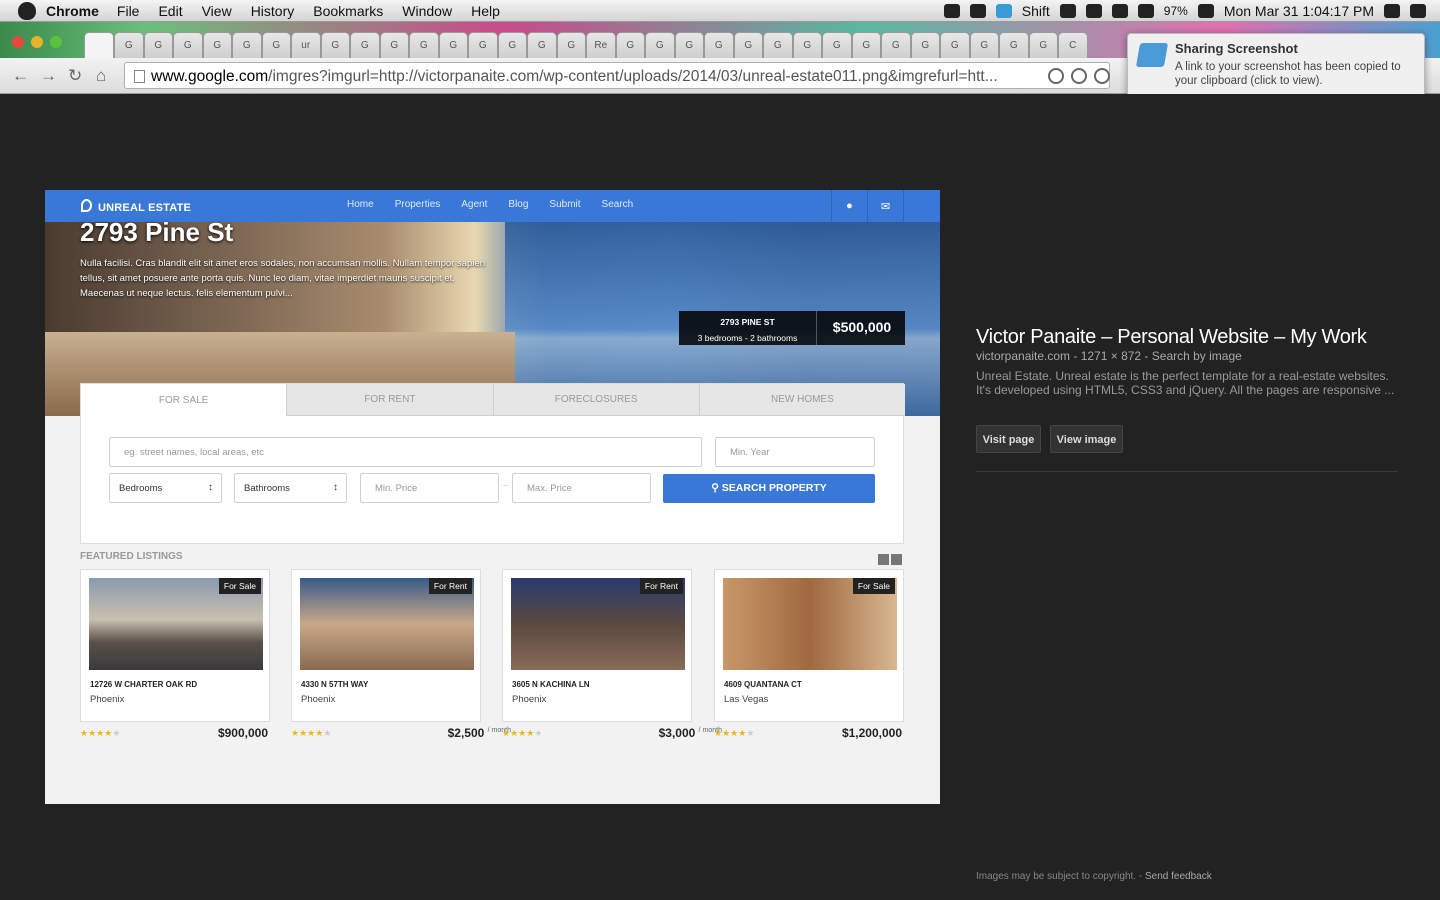 The height and width of the screenshot is (900, 1440). Describe the element at coordinates (1236, 48) in the screenshot. I see `notification-title: Sharing Screenshot` at that location.